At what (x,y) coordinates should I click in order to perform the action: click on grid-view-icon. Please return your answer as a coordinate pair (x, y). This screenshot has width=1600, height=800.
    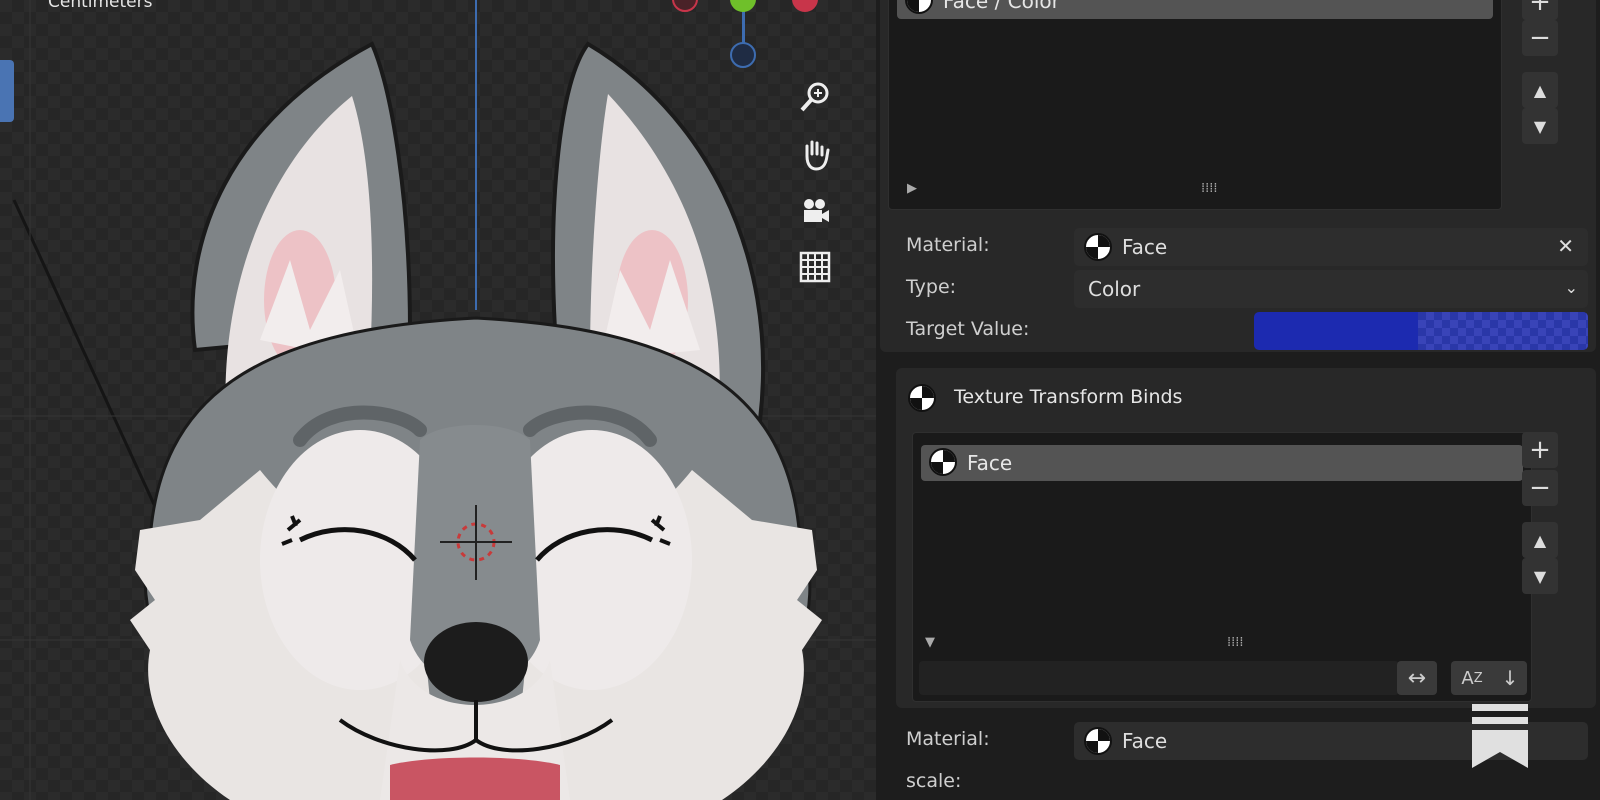
    Looking at the image, I should click on (815, 267).